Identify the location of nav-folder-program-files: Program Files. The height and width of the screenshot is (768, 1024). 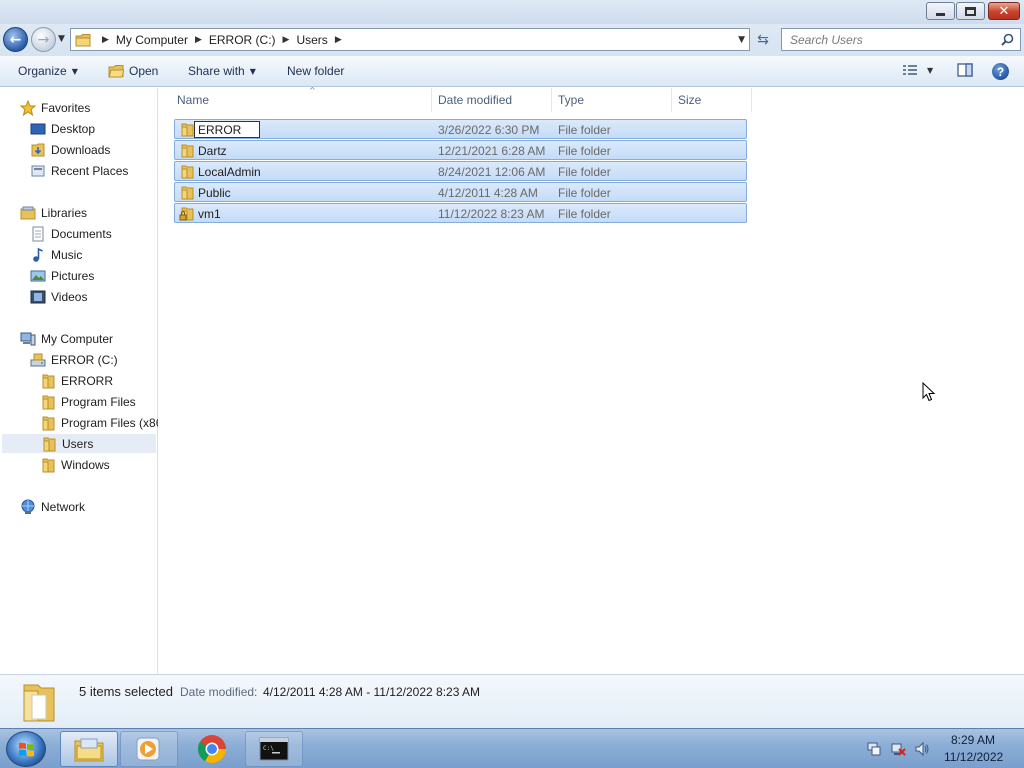
(88, 401).